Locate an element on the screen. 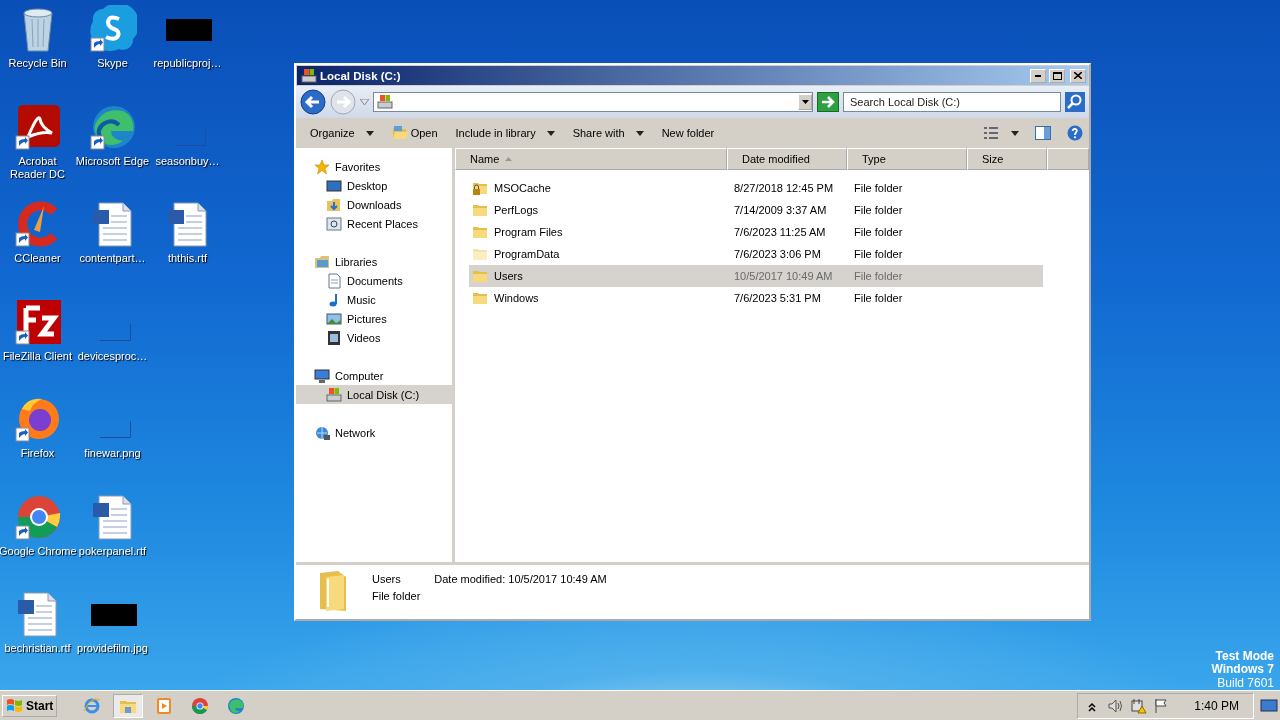 The width and height of the screenshot is (1280, 720). documents-icon is located at coordinates (334, 280).